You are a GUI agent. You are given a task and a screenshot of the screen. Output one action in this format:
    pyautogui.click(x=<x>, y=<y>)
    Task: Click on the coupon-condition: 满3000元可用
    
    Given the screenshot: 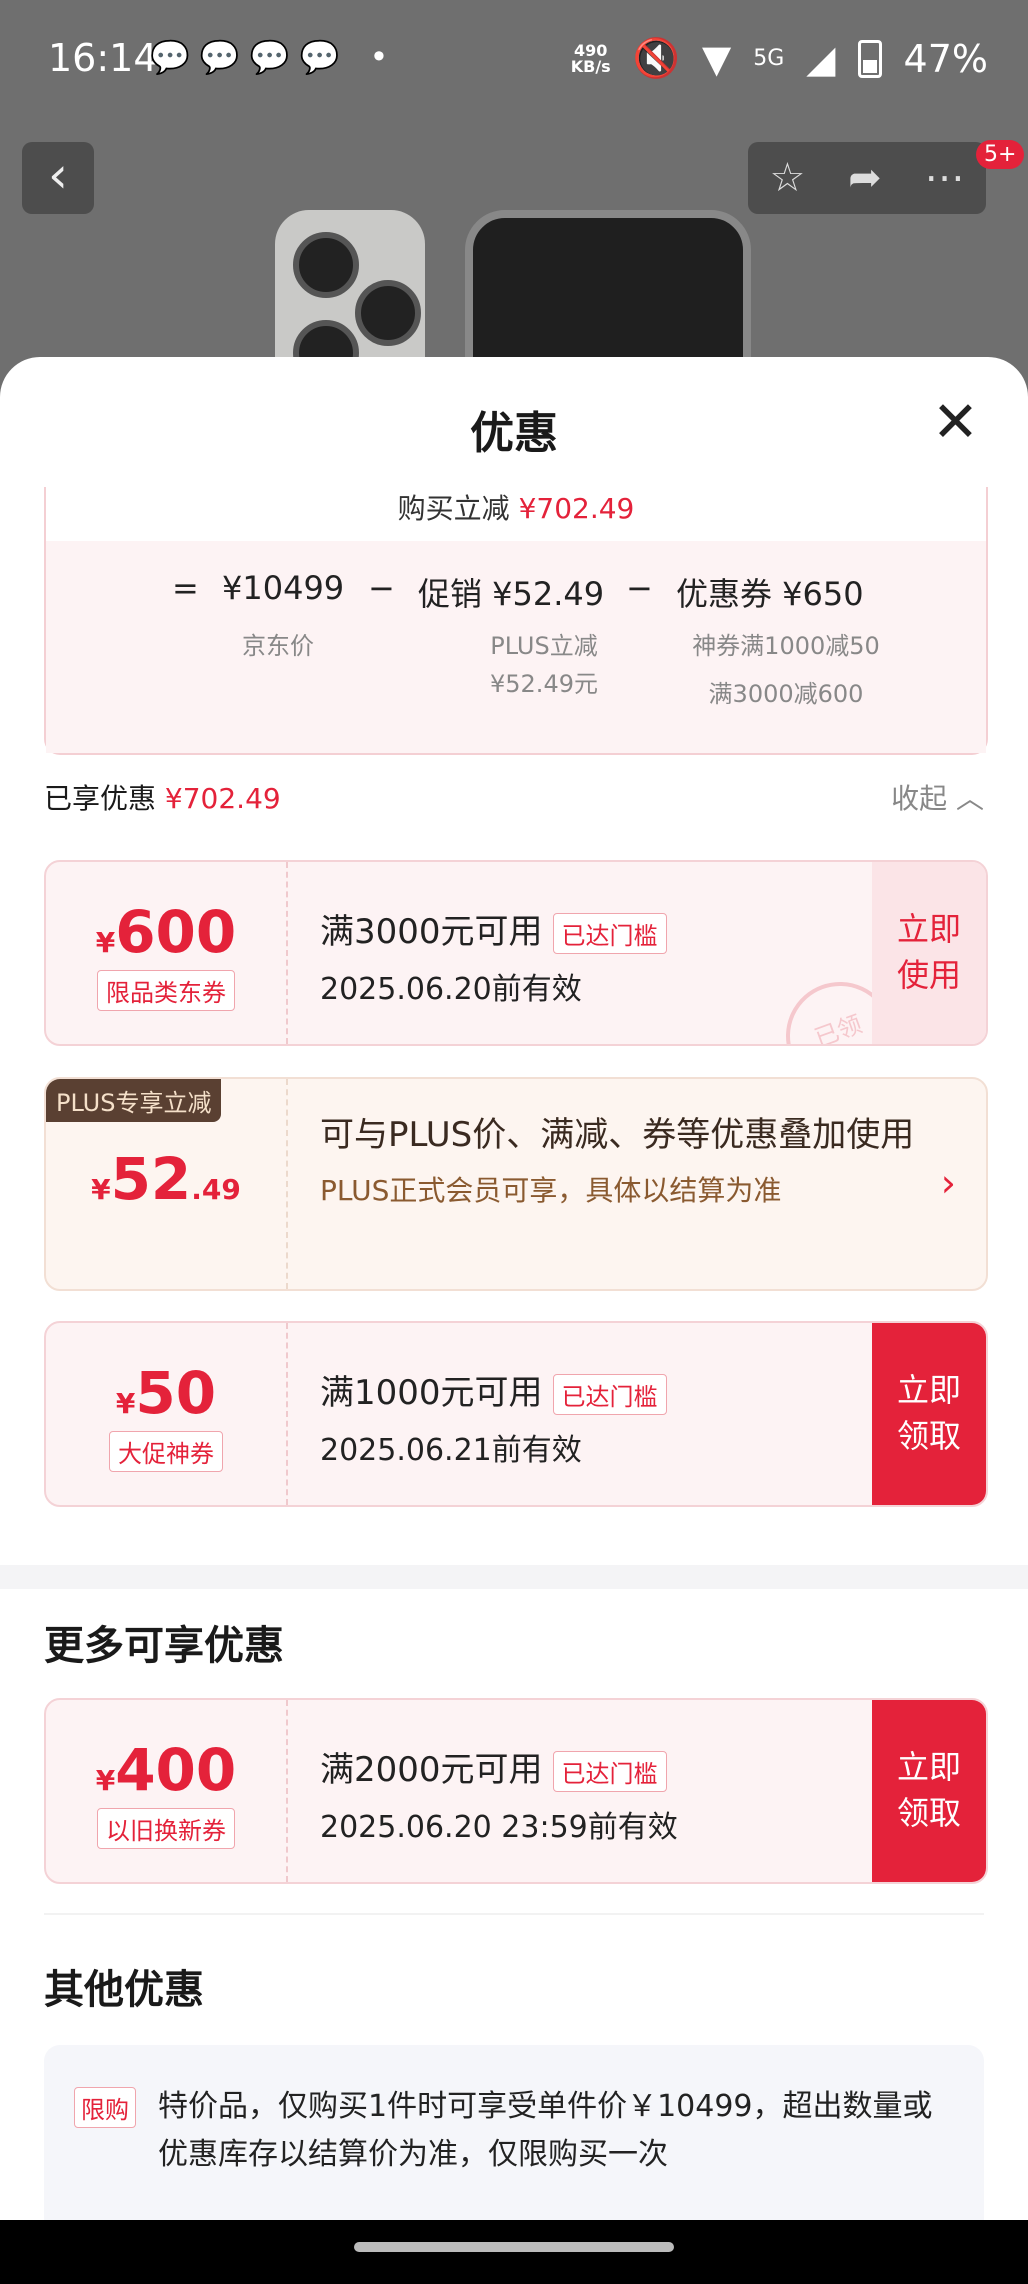 What is the action you would take?
    pyautogui.click(x=431, y=932)
    